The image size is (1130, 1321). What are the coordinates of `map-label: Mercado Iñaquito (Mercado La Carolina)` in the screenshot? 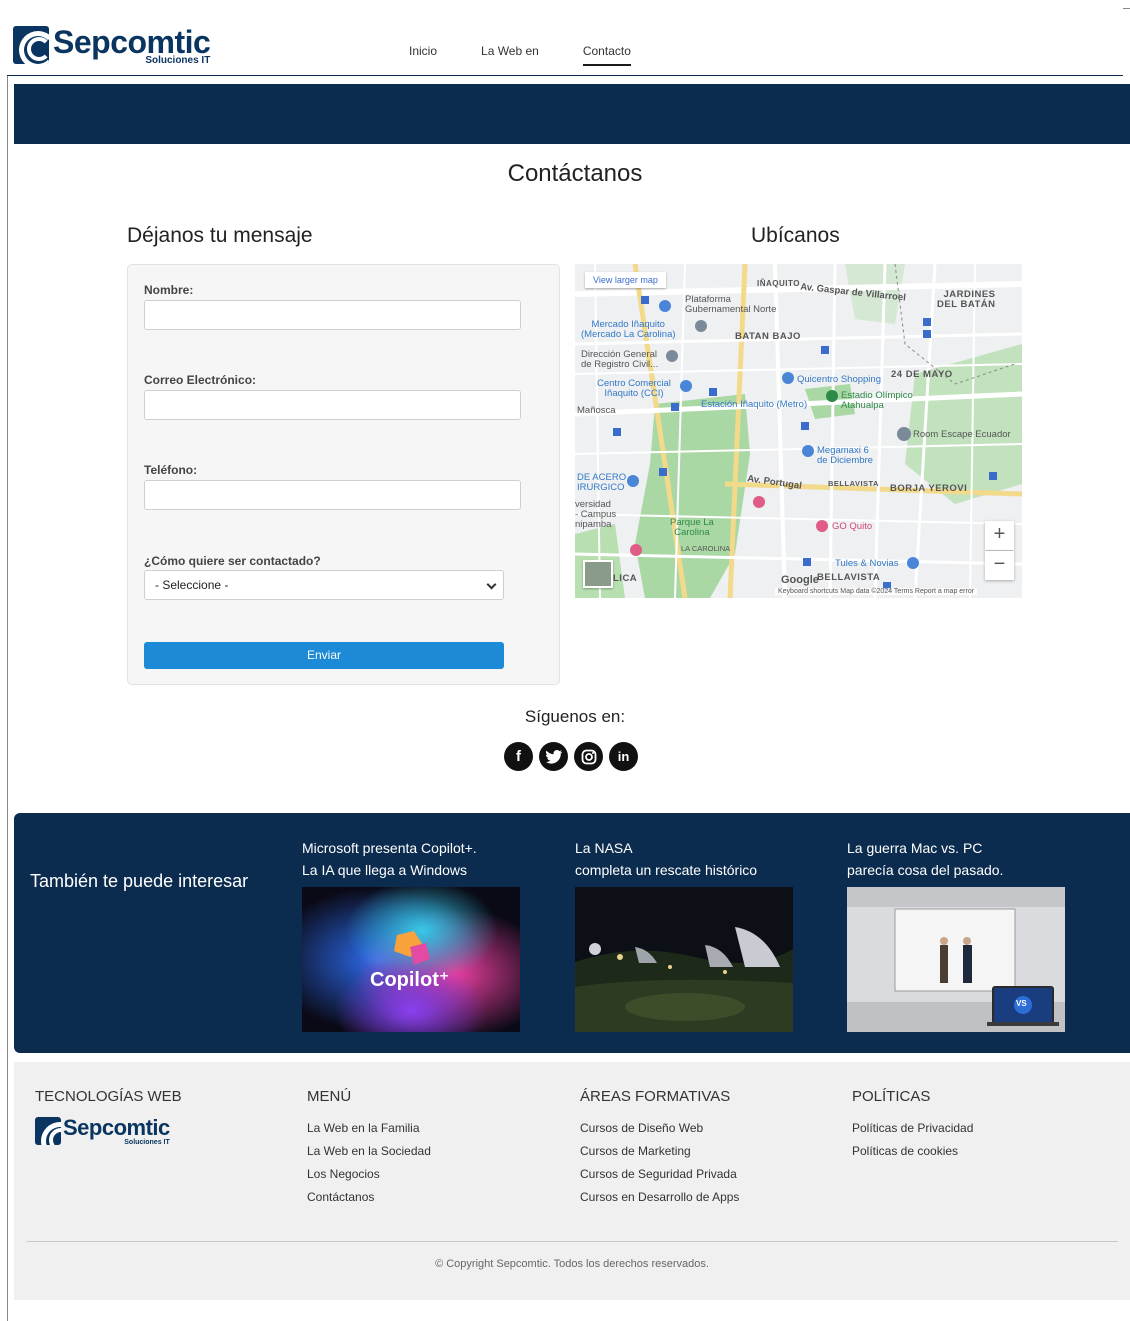 It's located at (628, 329).